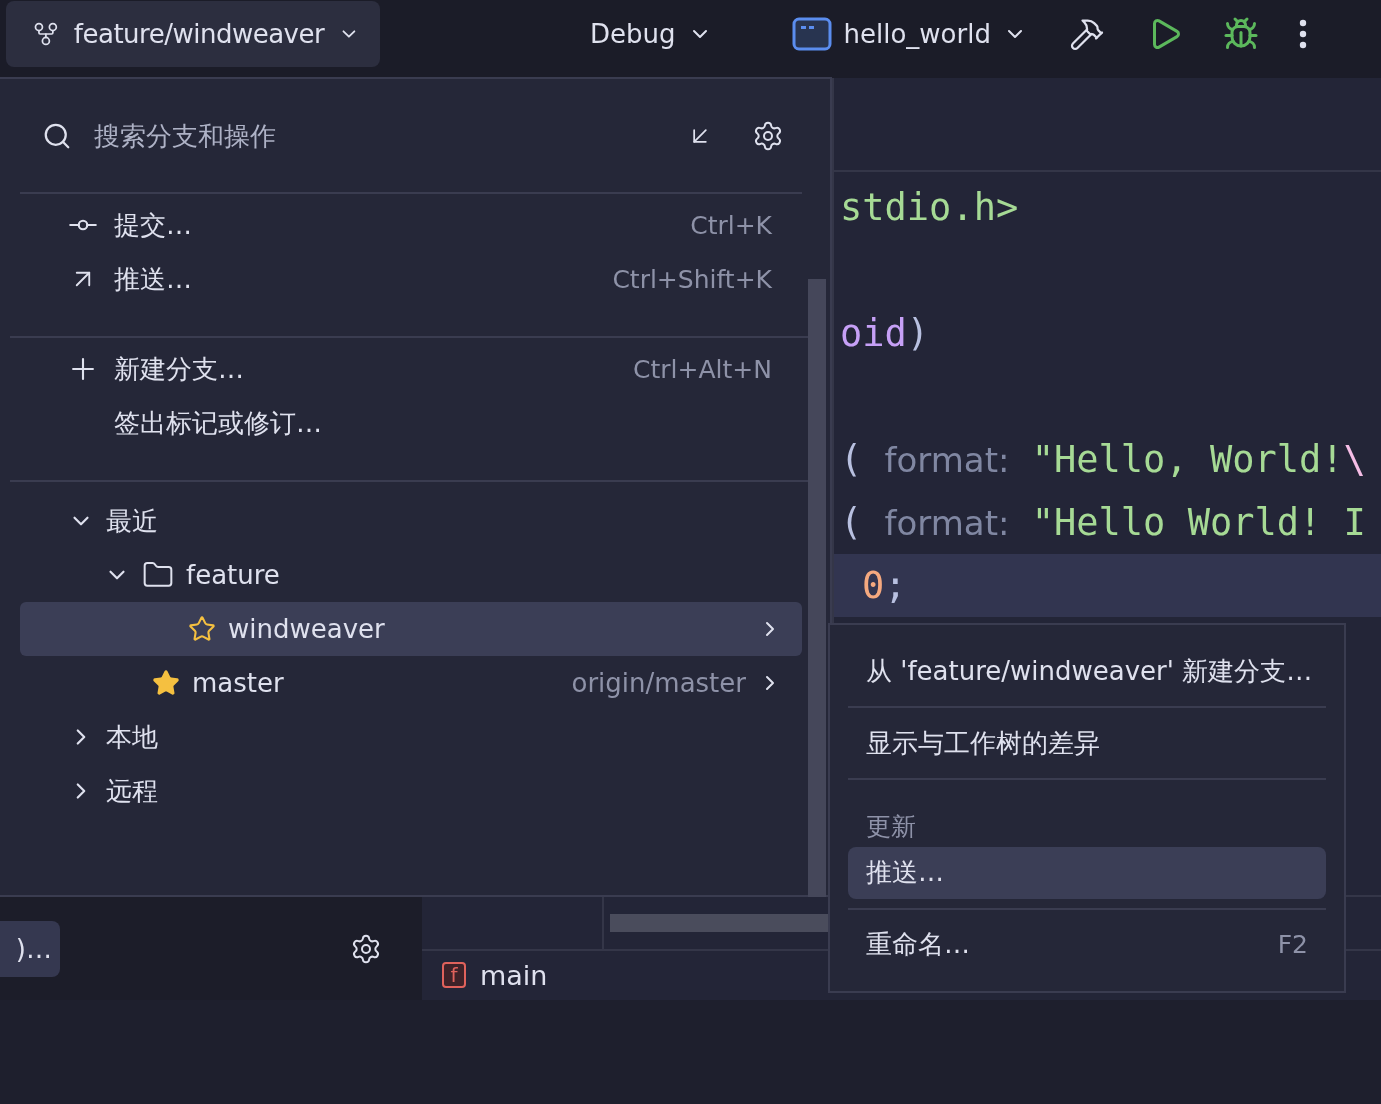 The width and height of the screenshot is (1381, 1104). I want to click on tree-label: 最近, so click(132, 521).